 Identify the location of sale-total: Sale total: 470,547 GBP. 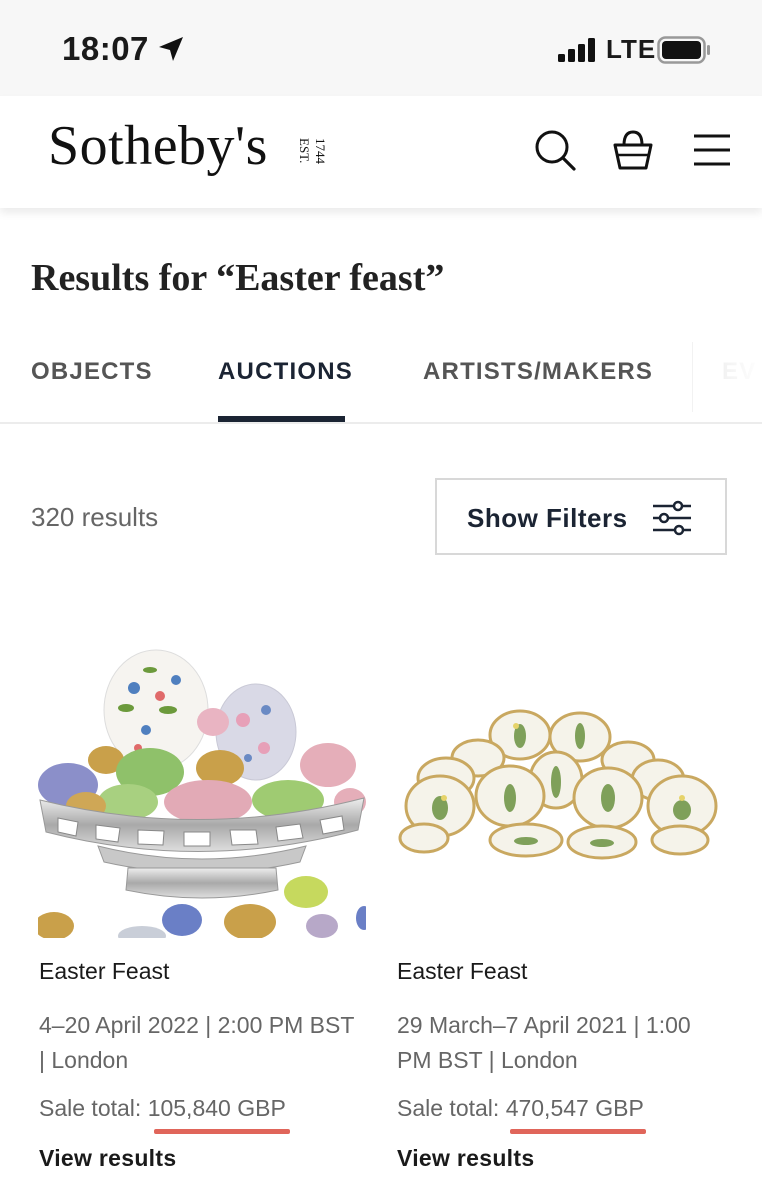
(520, 1108).